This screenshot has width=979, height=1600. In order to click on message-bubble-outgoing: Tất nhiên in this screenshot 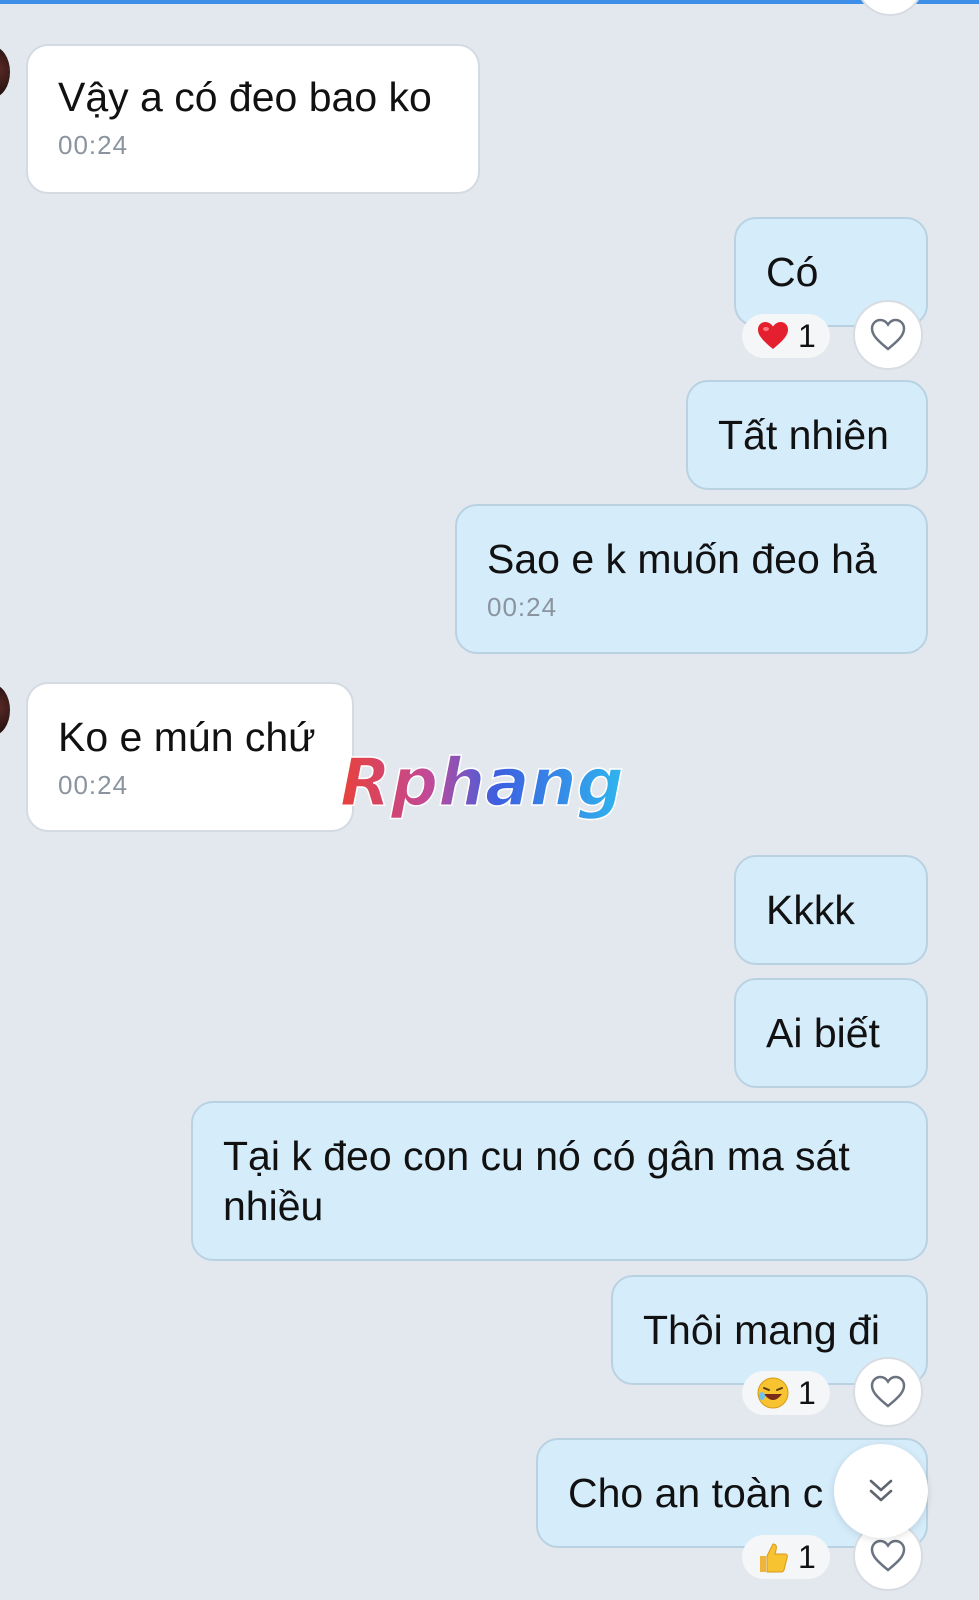, I will do `click(807, 435)`.